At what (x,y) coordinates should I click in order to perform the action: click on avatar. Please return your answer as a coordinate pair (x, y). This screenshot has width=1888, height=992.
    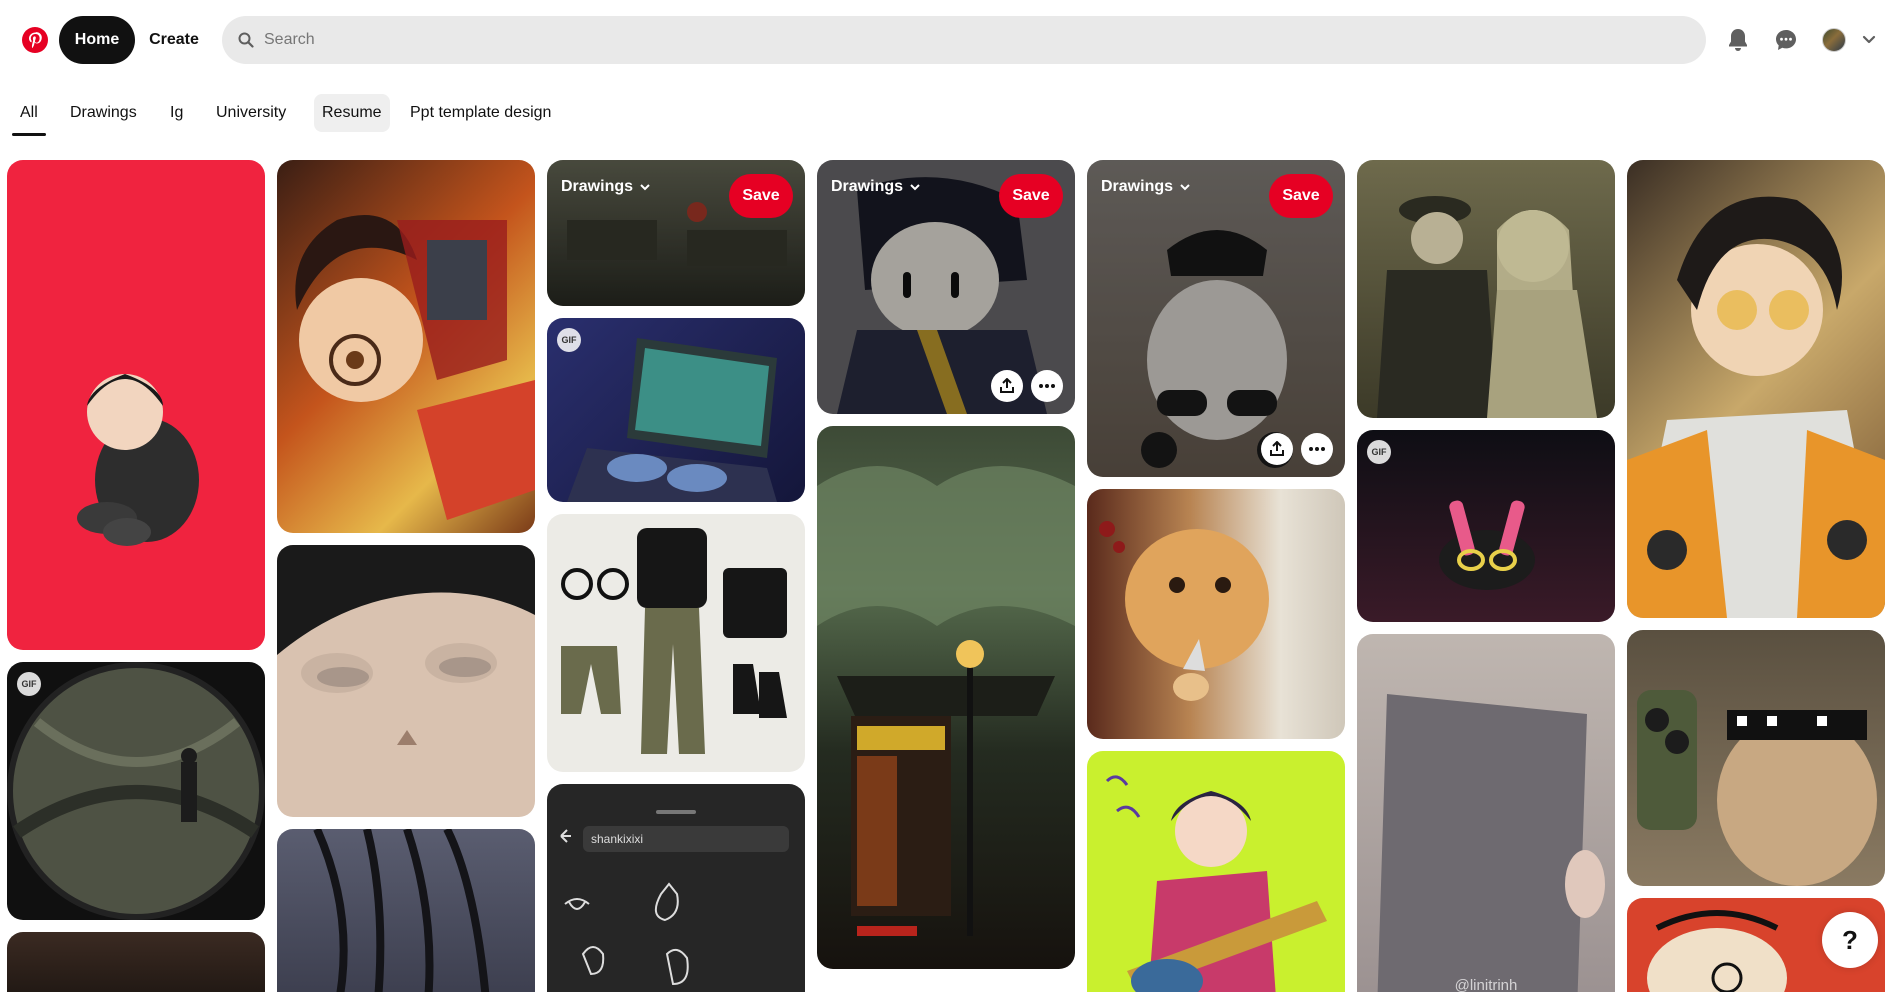
    Looking at the image, I should click on (1834, 40).